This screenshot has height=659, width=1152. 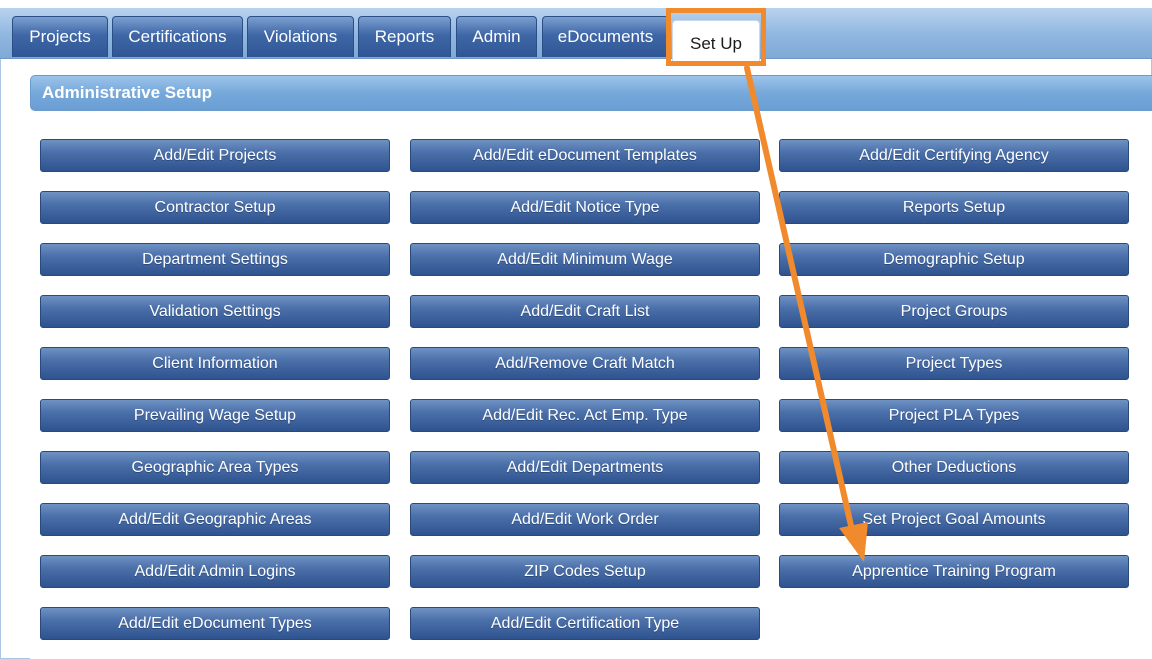 What do you see at coordinates (215, 415) in the screenshot?
I see `prevailing-wage-setup-button: Prevailing Wage Setup` at bounding box center [215, 415].